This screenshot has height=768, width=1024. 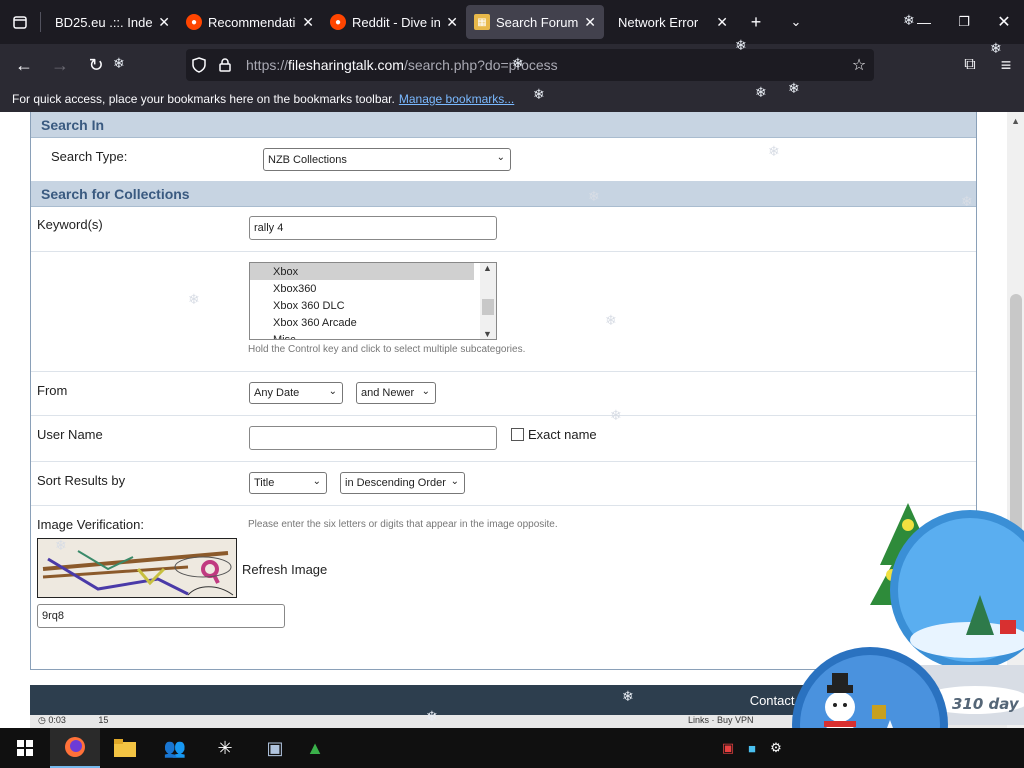 I want to click on sparkle-icon: ✳, so click(x=225, y=747).